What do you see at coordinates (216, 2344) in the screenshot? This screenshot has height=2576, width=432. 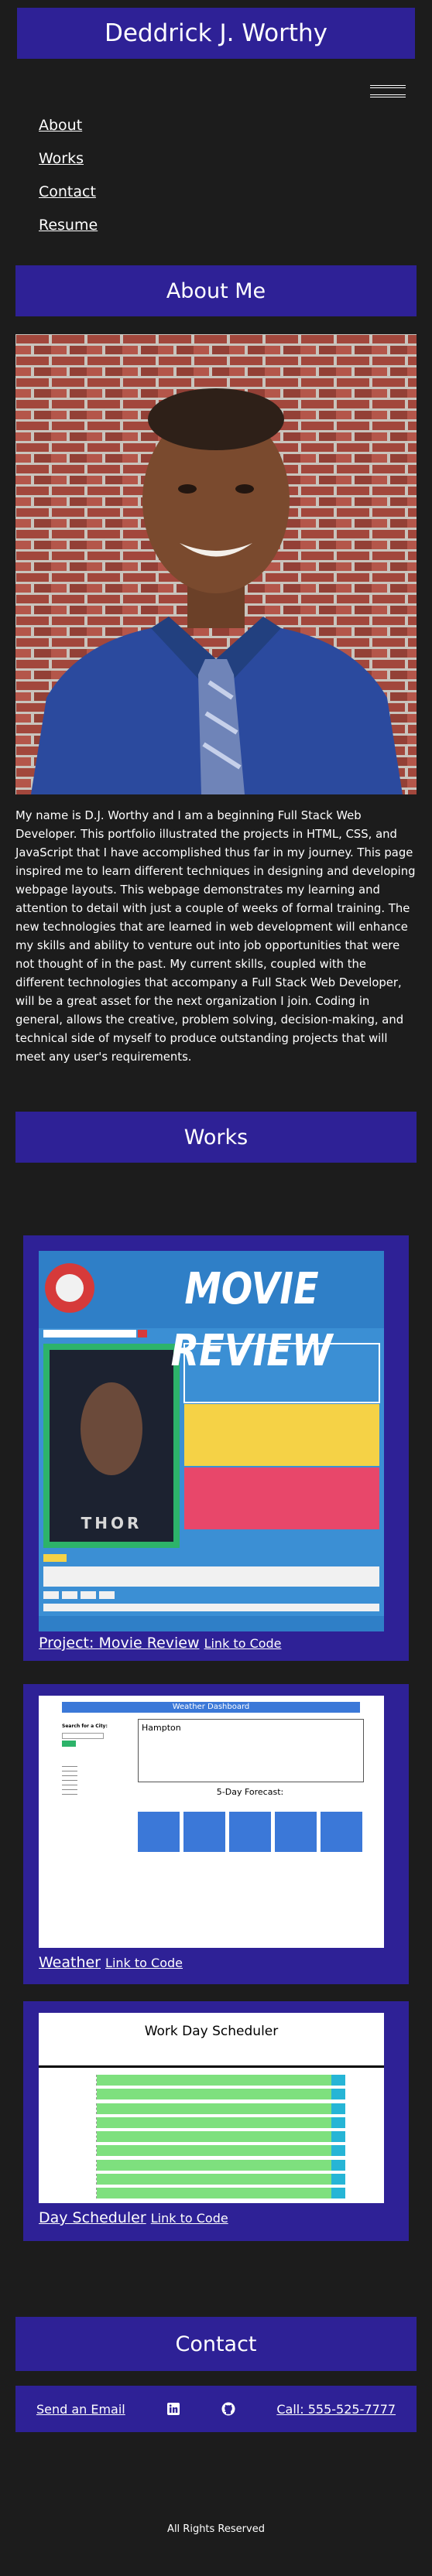 I see `contact-heading: Contact` at bounding box center [216, 2344].